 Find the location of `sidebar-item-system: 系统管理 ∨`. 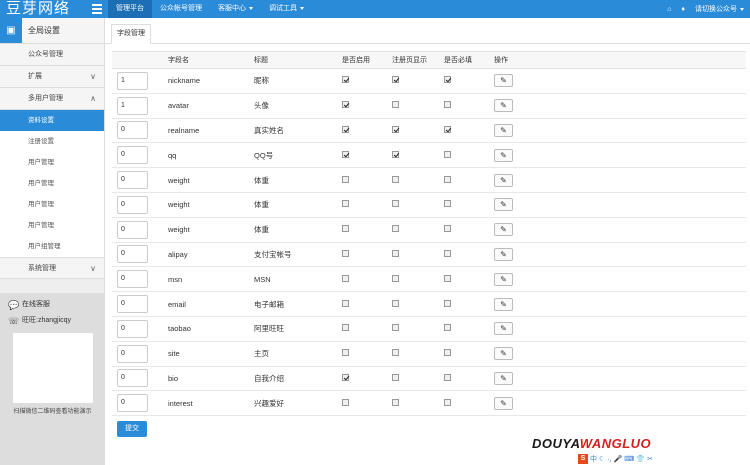

sidebar-item-system: 系统管理 ∨ is located at coordinates (52, 268).